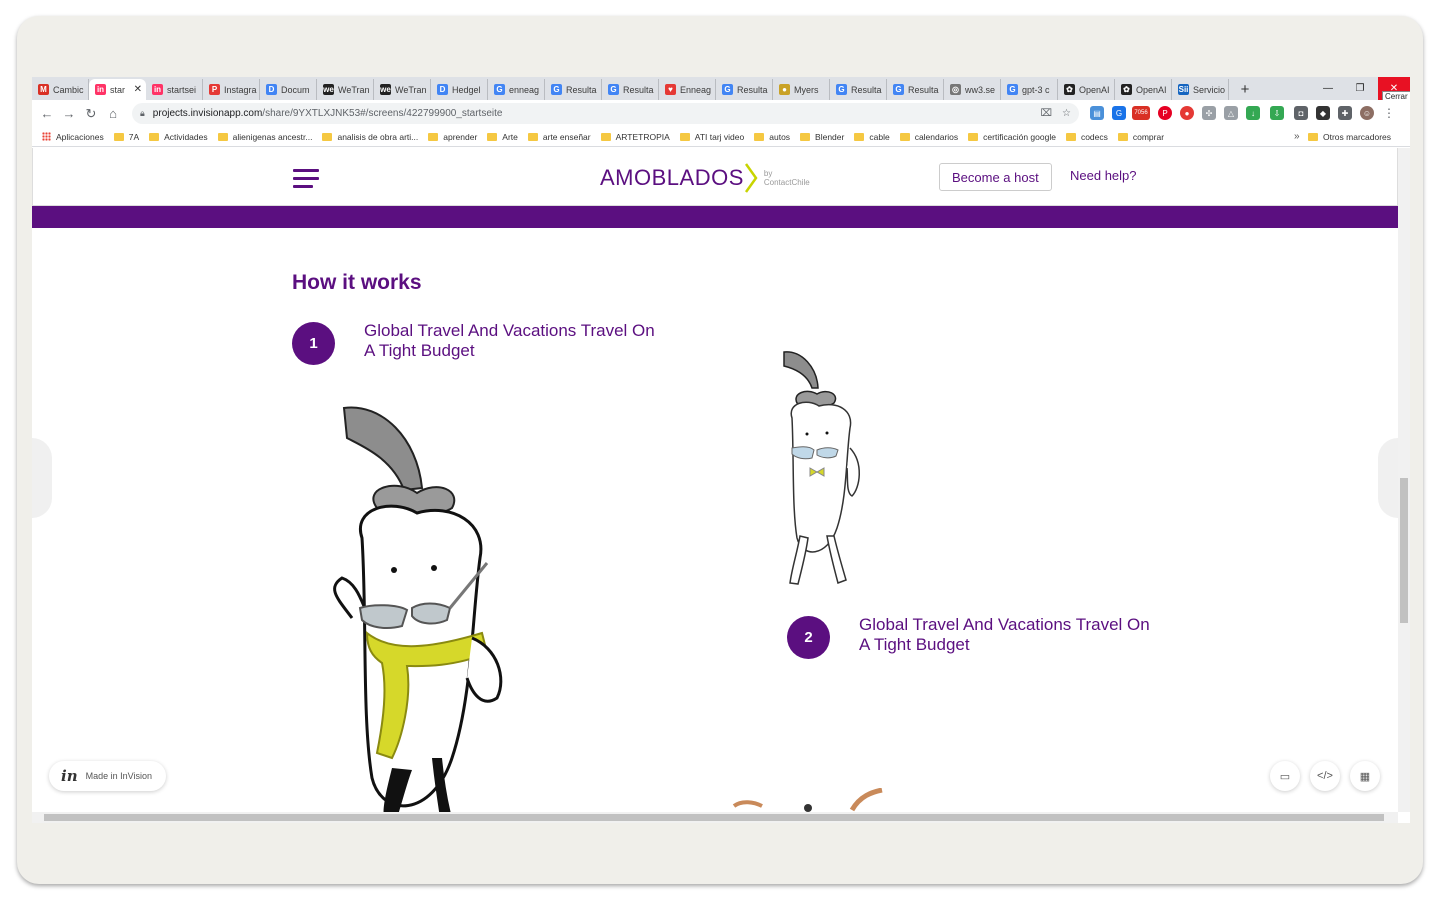 The height and width of the screenshot is (900, 1440). I want to click on reload-icon: ↻, so click(91, 114).